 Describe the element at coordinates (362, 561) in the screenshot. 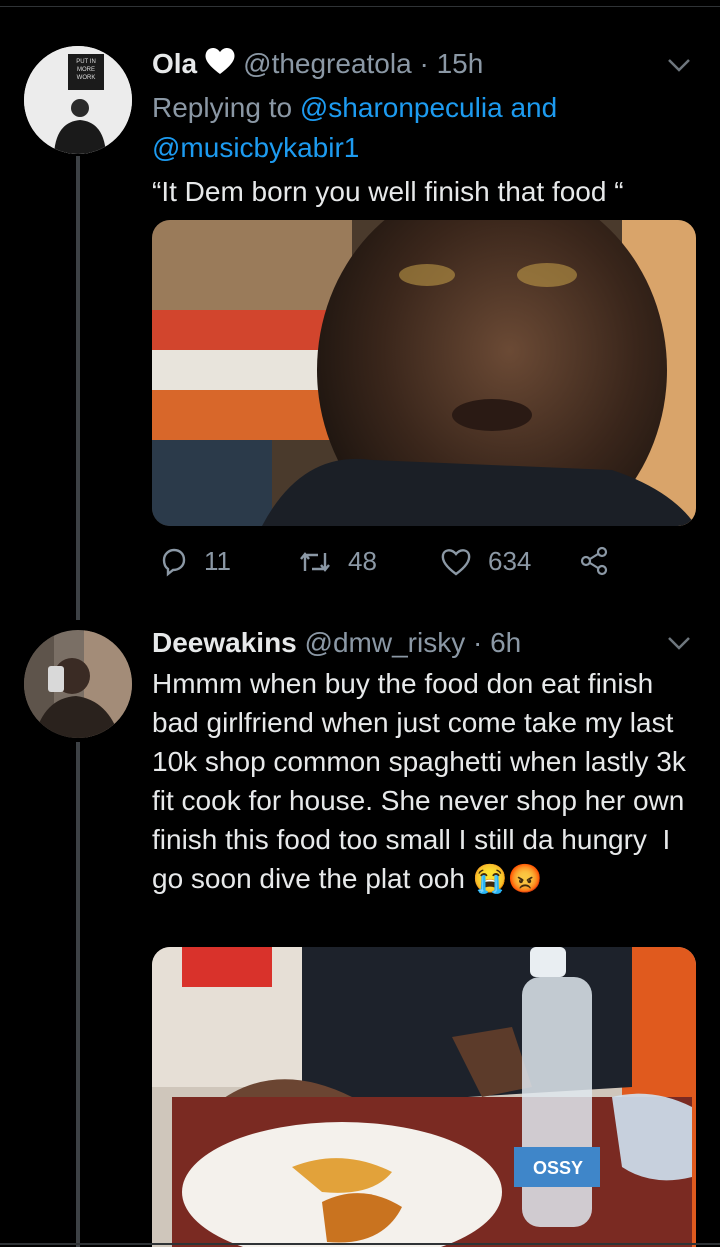

I see `retweet-count: 48` at that location.